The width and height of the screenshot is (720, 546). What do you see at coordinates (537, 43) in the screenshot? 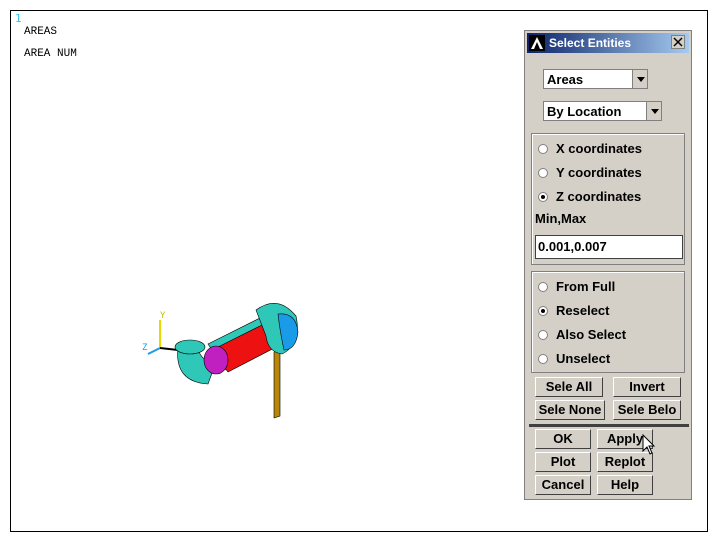
I see `ansys-logo-icon` at bounding box center [537, 43].